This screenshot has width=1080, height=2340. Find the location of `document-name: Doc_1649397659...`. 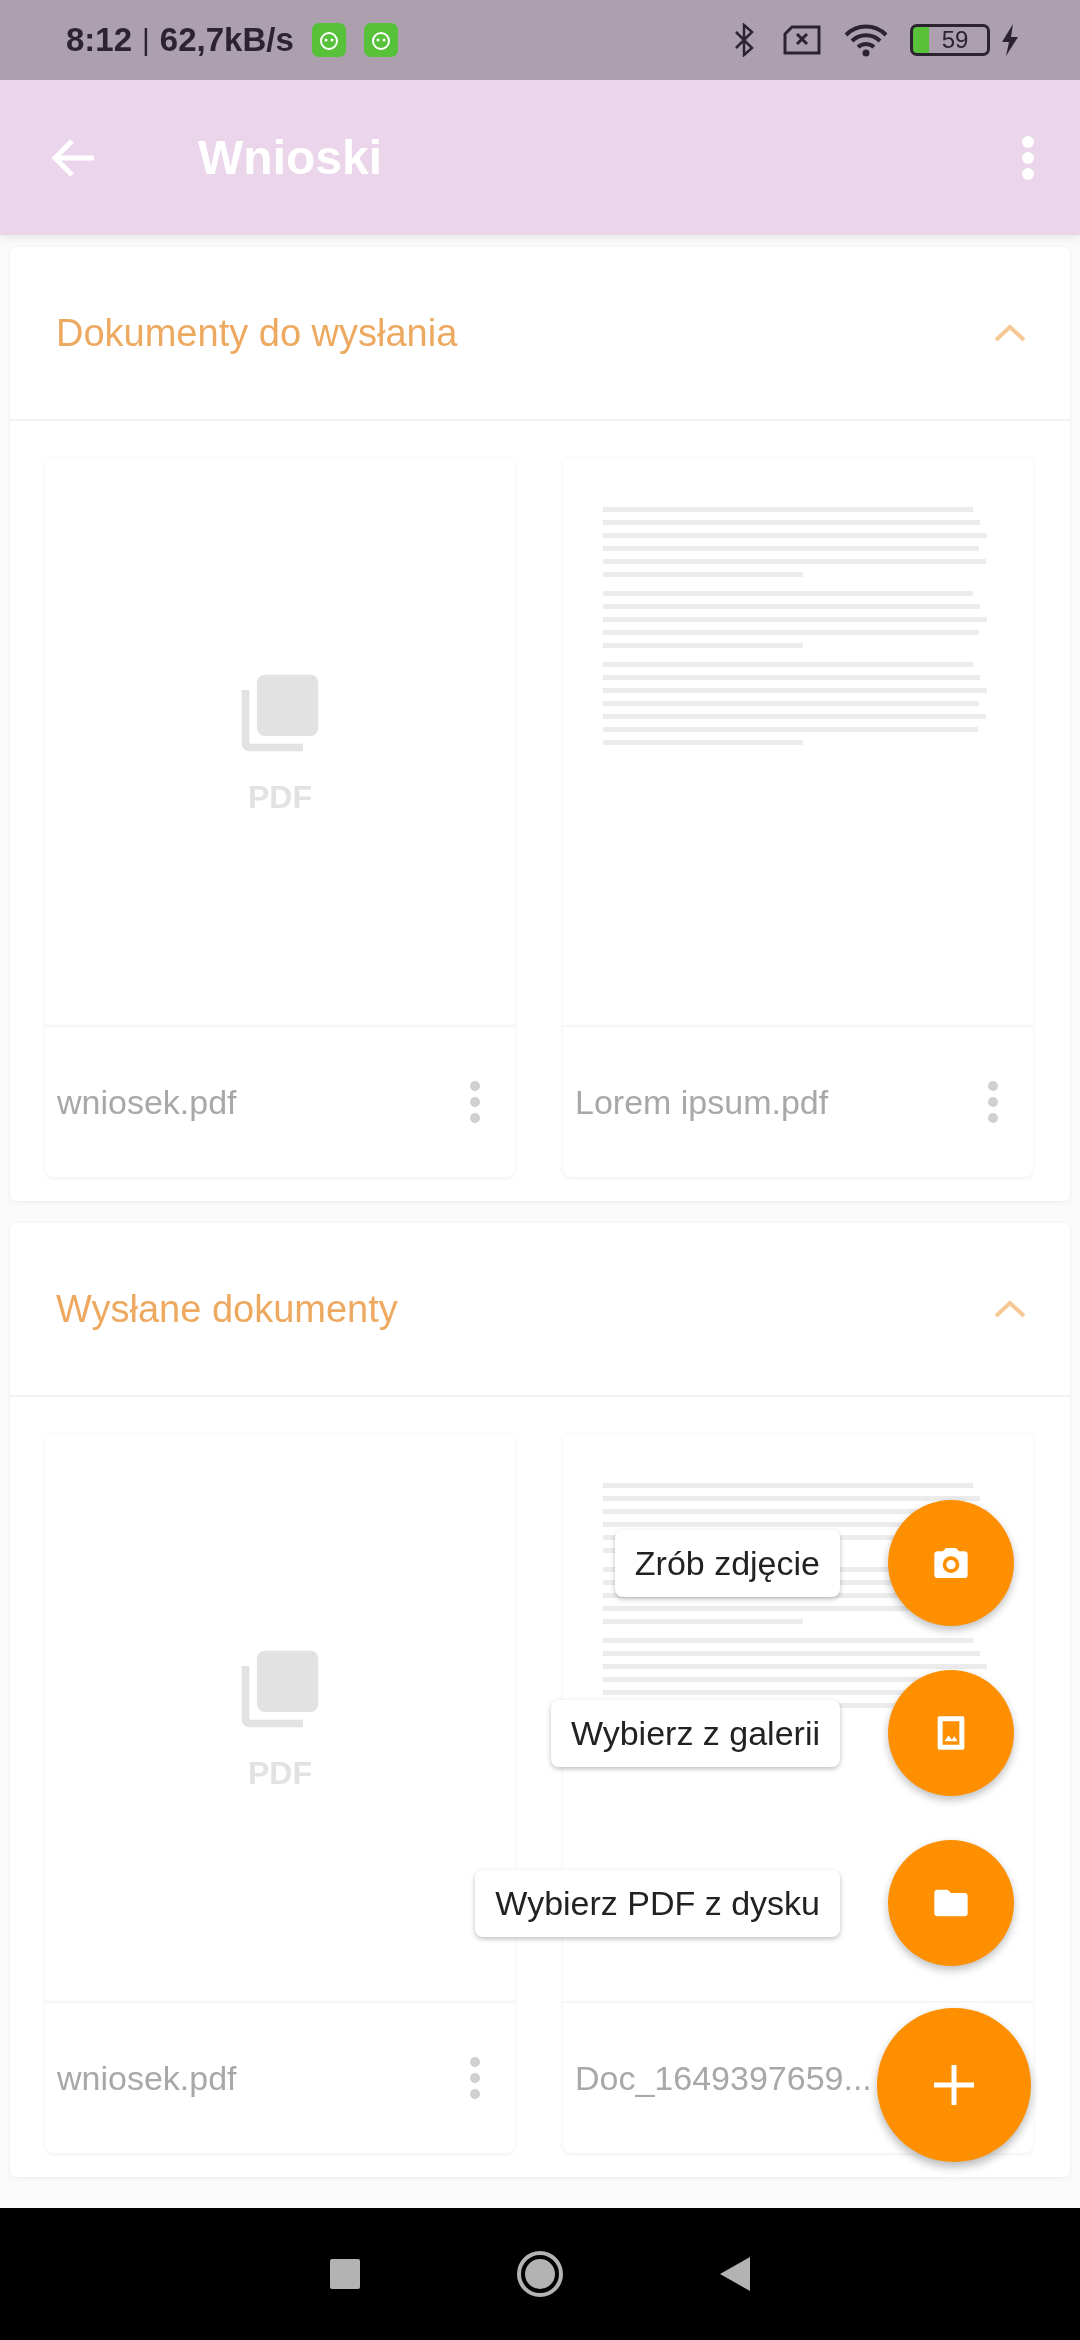

document-name: Doc_1649397659... is located at coordinates (723, 2078).